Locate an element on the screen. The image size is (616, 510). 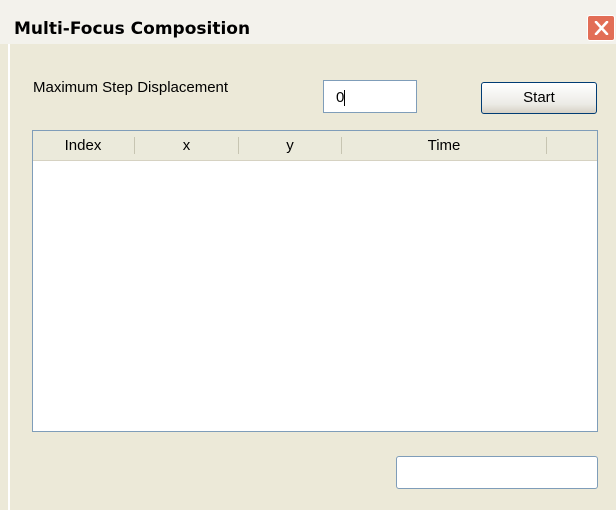
window-left-edge is located at coordinates (9, 277).